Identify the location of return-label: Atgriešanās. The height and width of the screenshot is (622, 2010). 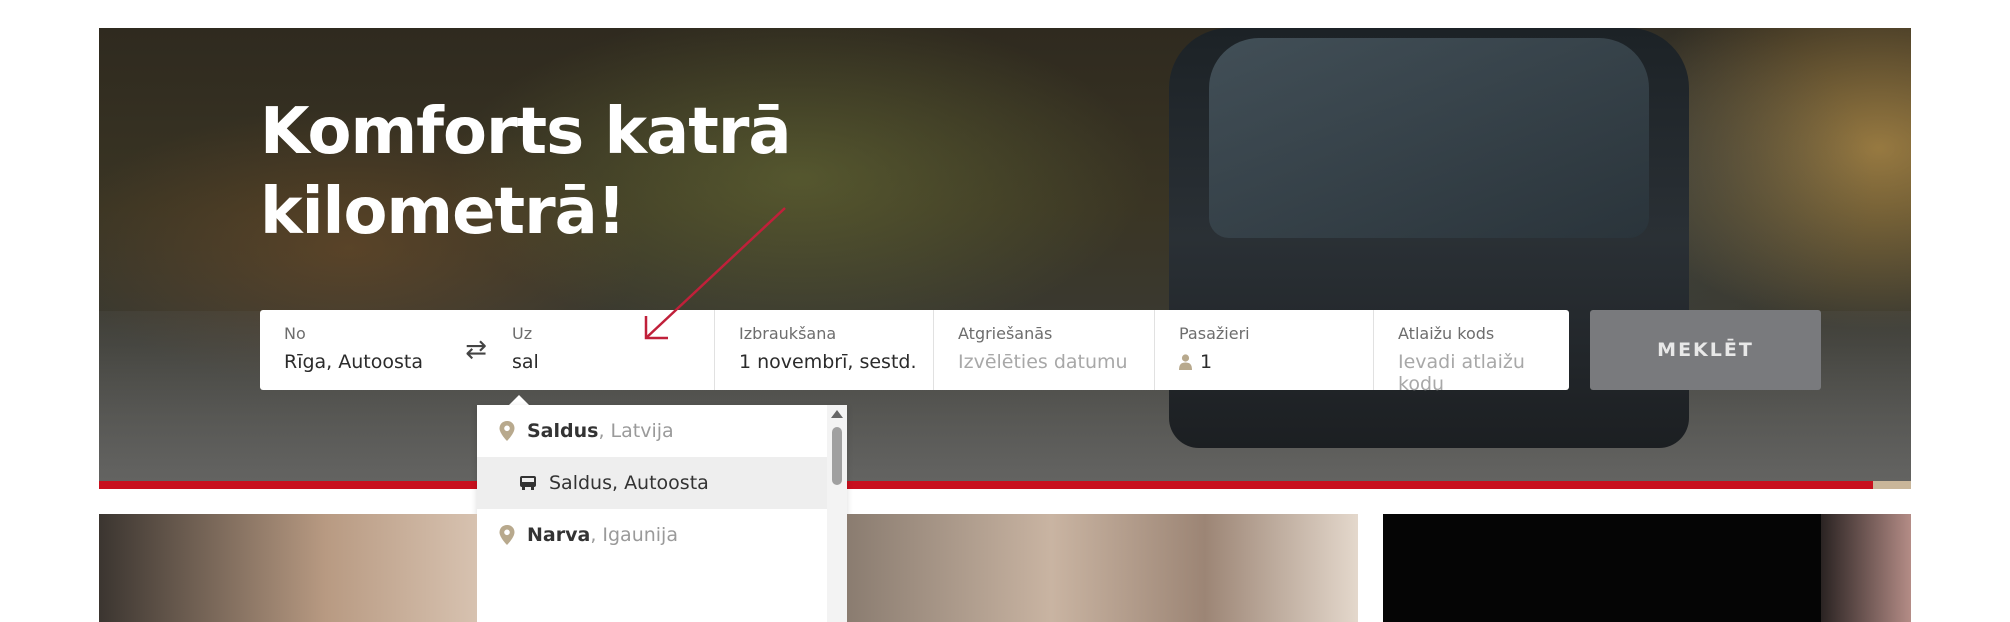
(1005, 333).